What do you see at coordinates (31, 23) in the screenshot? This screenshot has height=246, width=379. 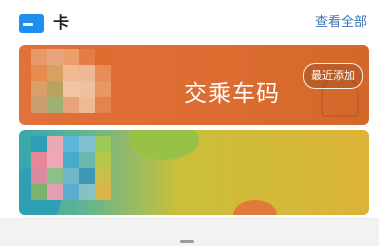 I see `card-icon` at bounding box center [31, 23].